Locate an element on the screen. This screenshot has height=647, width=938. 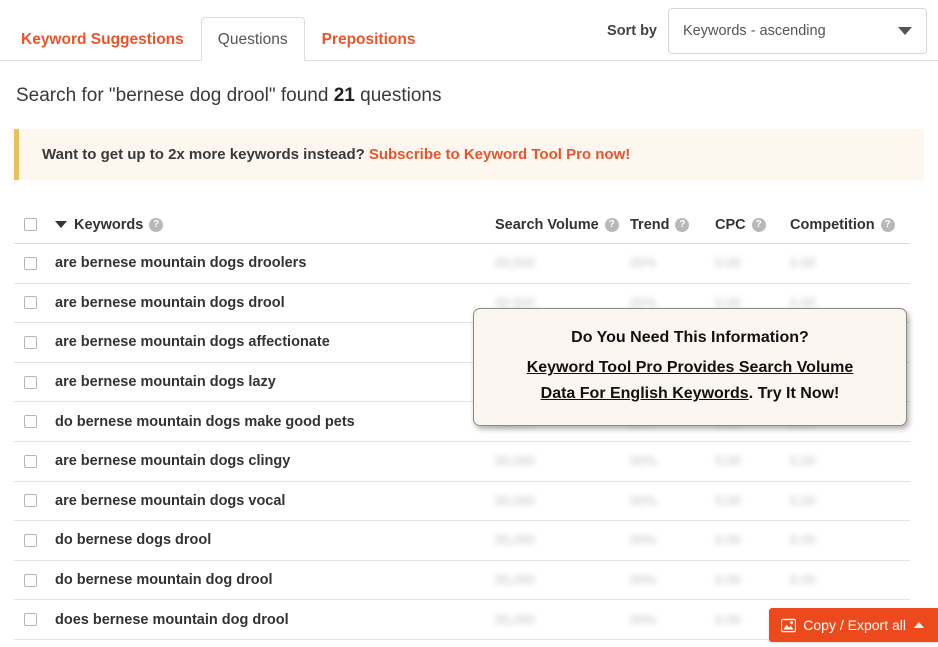
keyword-cell: are bernese mountain dogs vocal is located at coordinates (272, 501).